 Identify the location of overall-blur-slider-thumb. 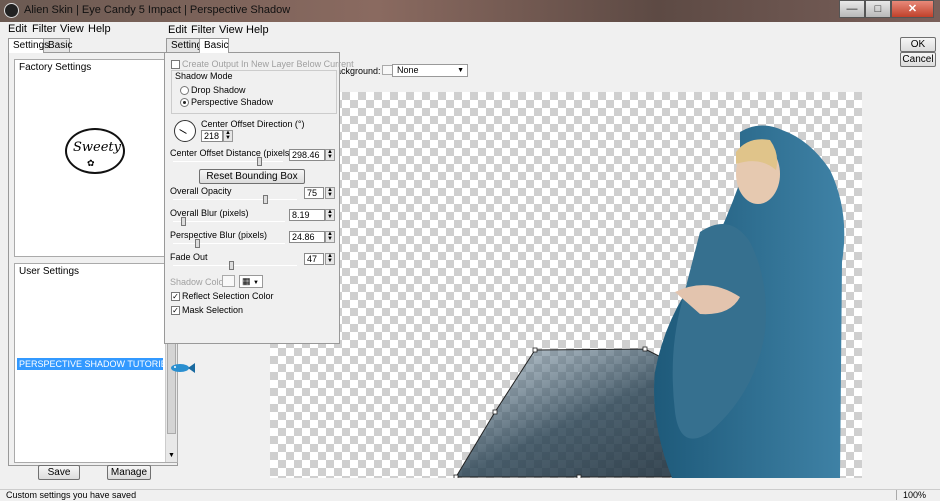
(183, 221).